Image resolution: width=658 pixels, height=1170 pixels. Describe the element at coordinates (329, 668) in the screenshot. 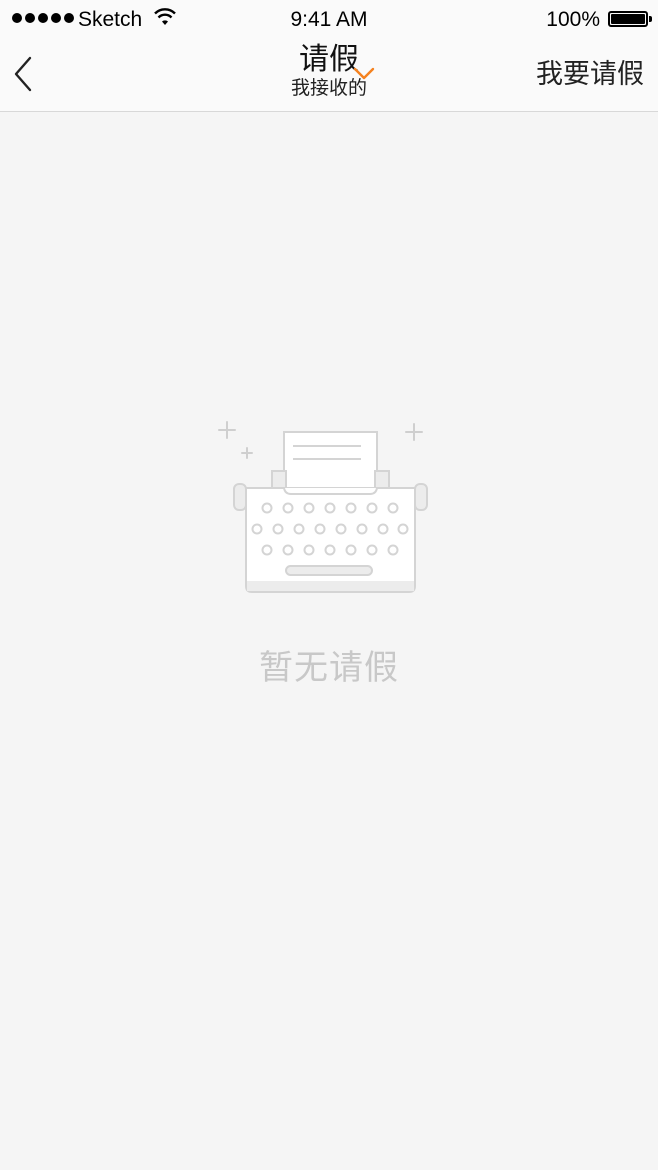

I see `empty-state-text: 暂无请假` at that location.